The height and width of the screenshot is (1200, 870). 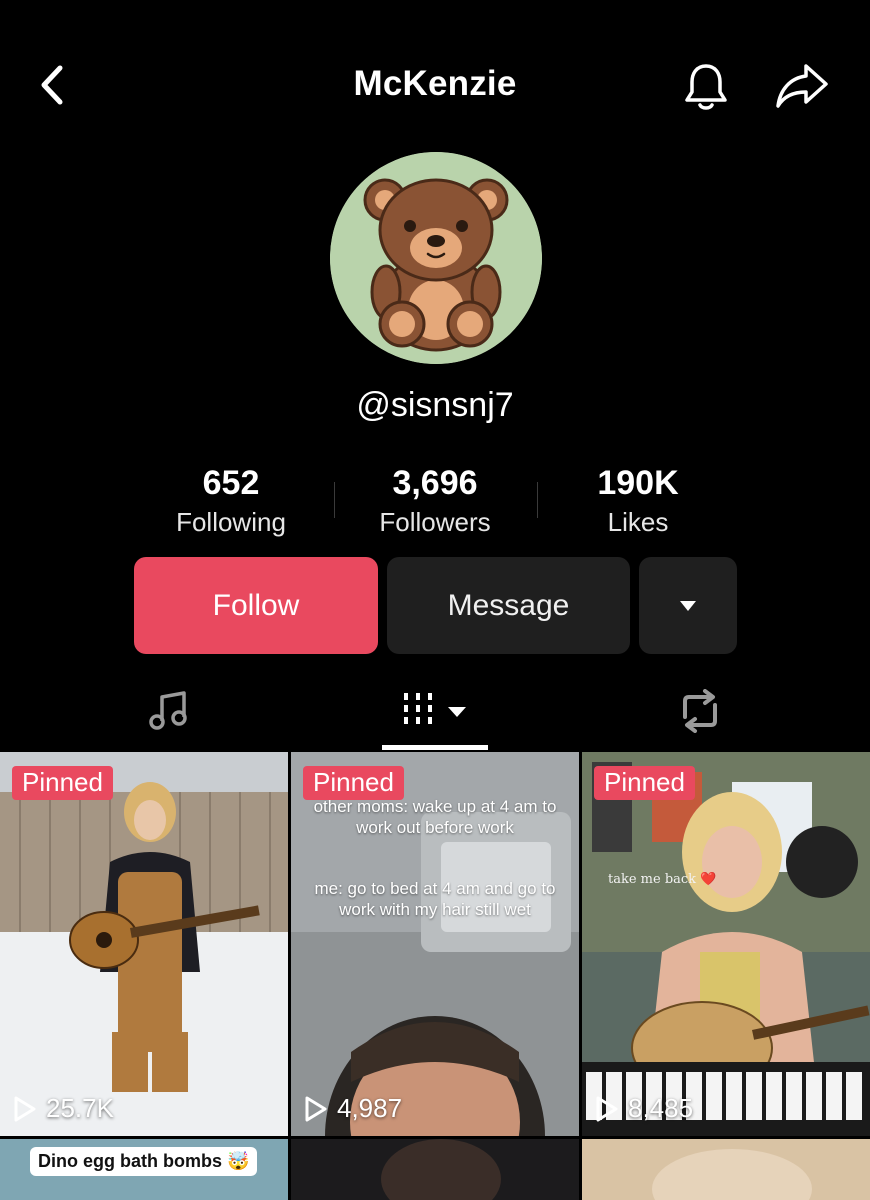 What do you see at coordinates (370, 1108) in the screenshot?
I see `view-count-value: 4,987` at bounding box center [370, 1108].